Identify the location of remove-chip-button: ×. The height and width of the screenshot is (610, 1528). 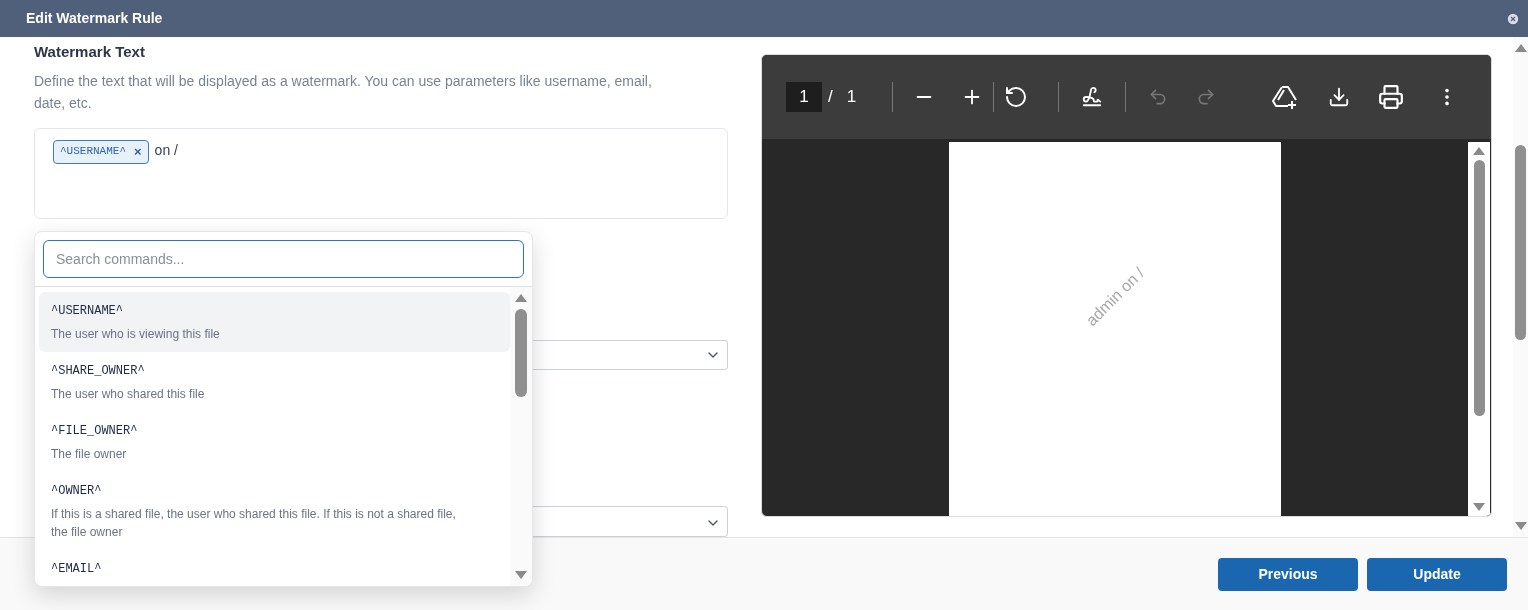
(138, 151).